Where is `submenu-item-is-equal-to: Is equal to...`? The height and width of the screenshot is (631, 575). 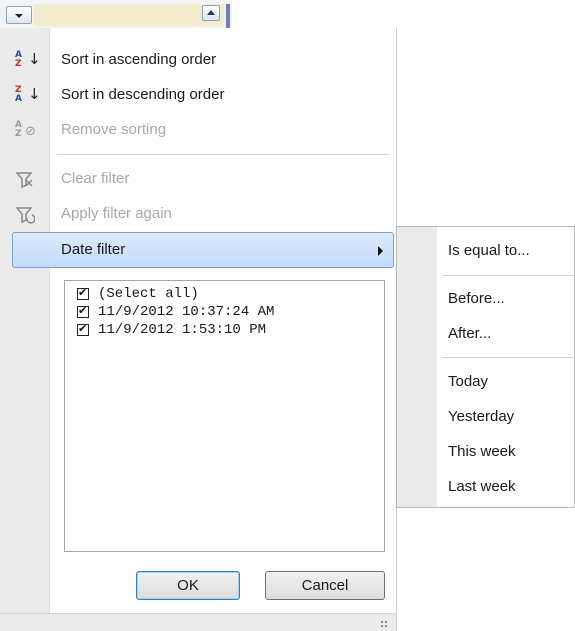 submenu-item-is-equal-to: Is equal to... is located at coordinates (489, 250).